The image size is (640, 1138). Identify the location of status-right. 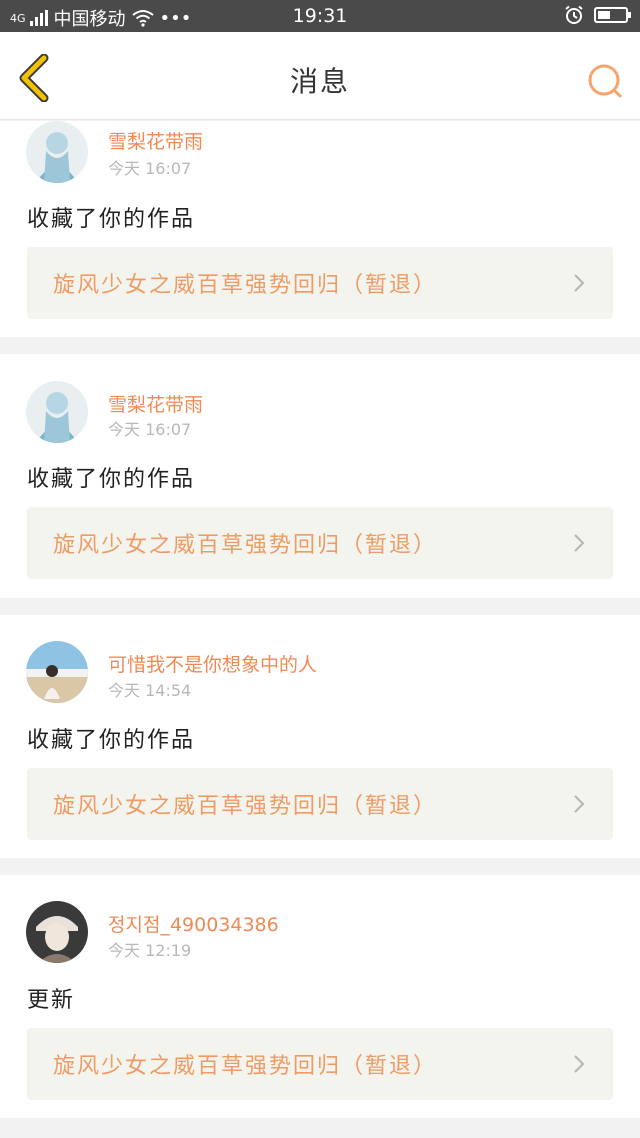
(597, 15).